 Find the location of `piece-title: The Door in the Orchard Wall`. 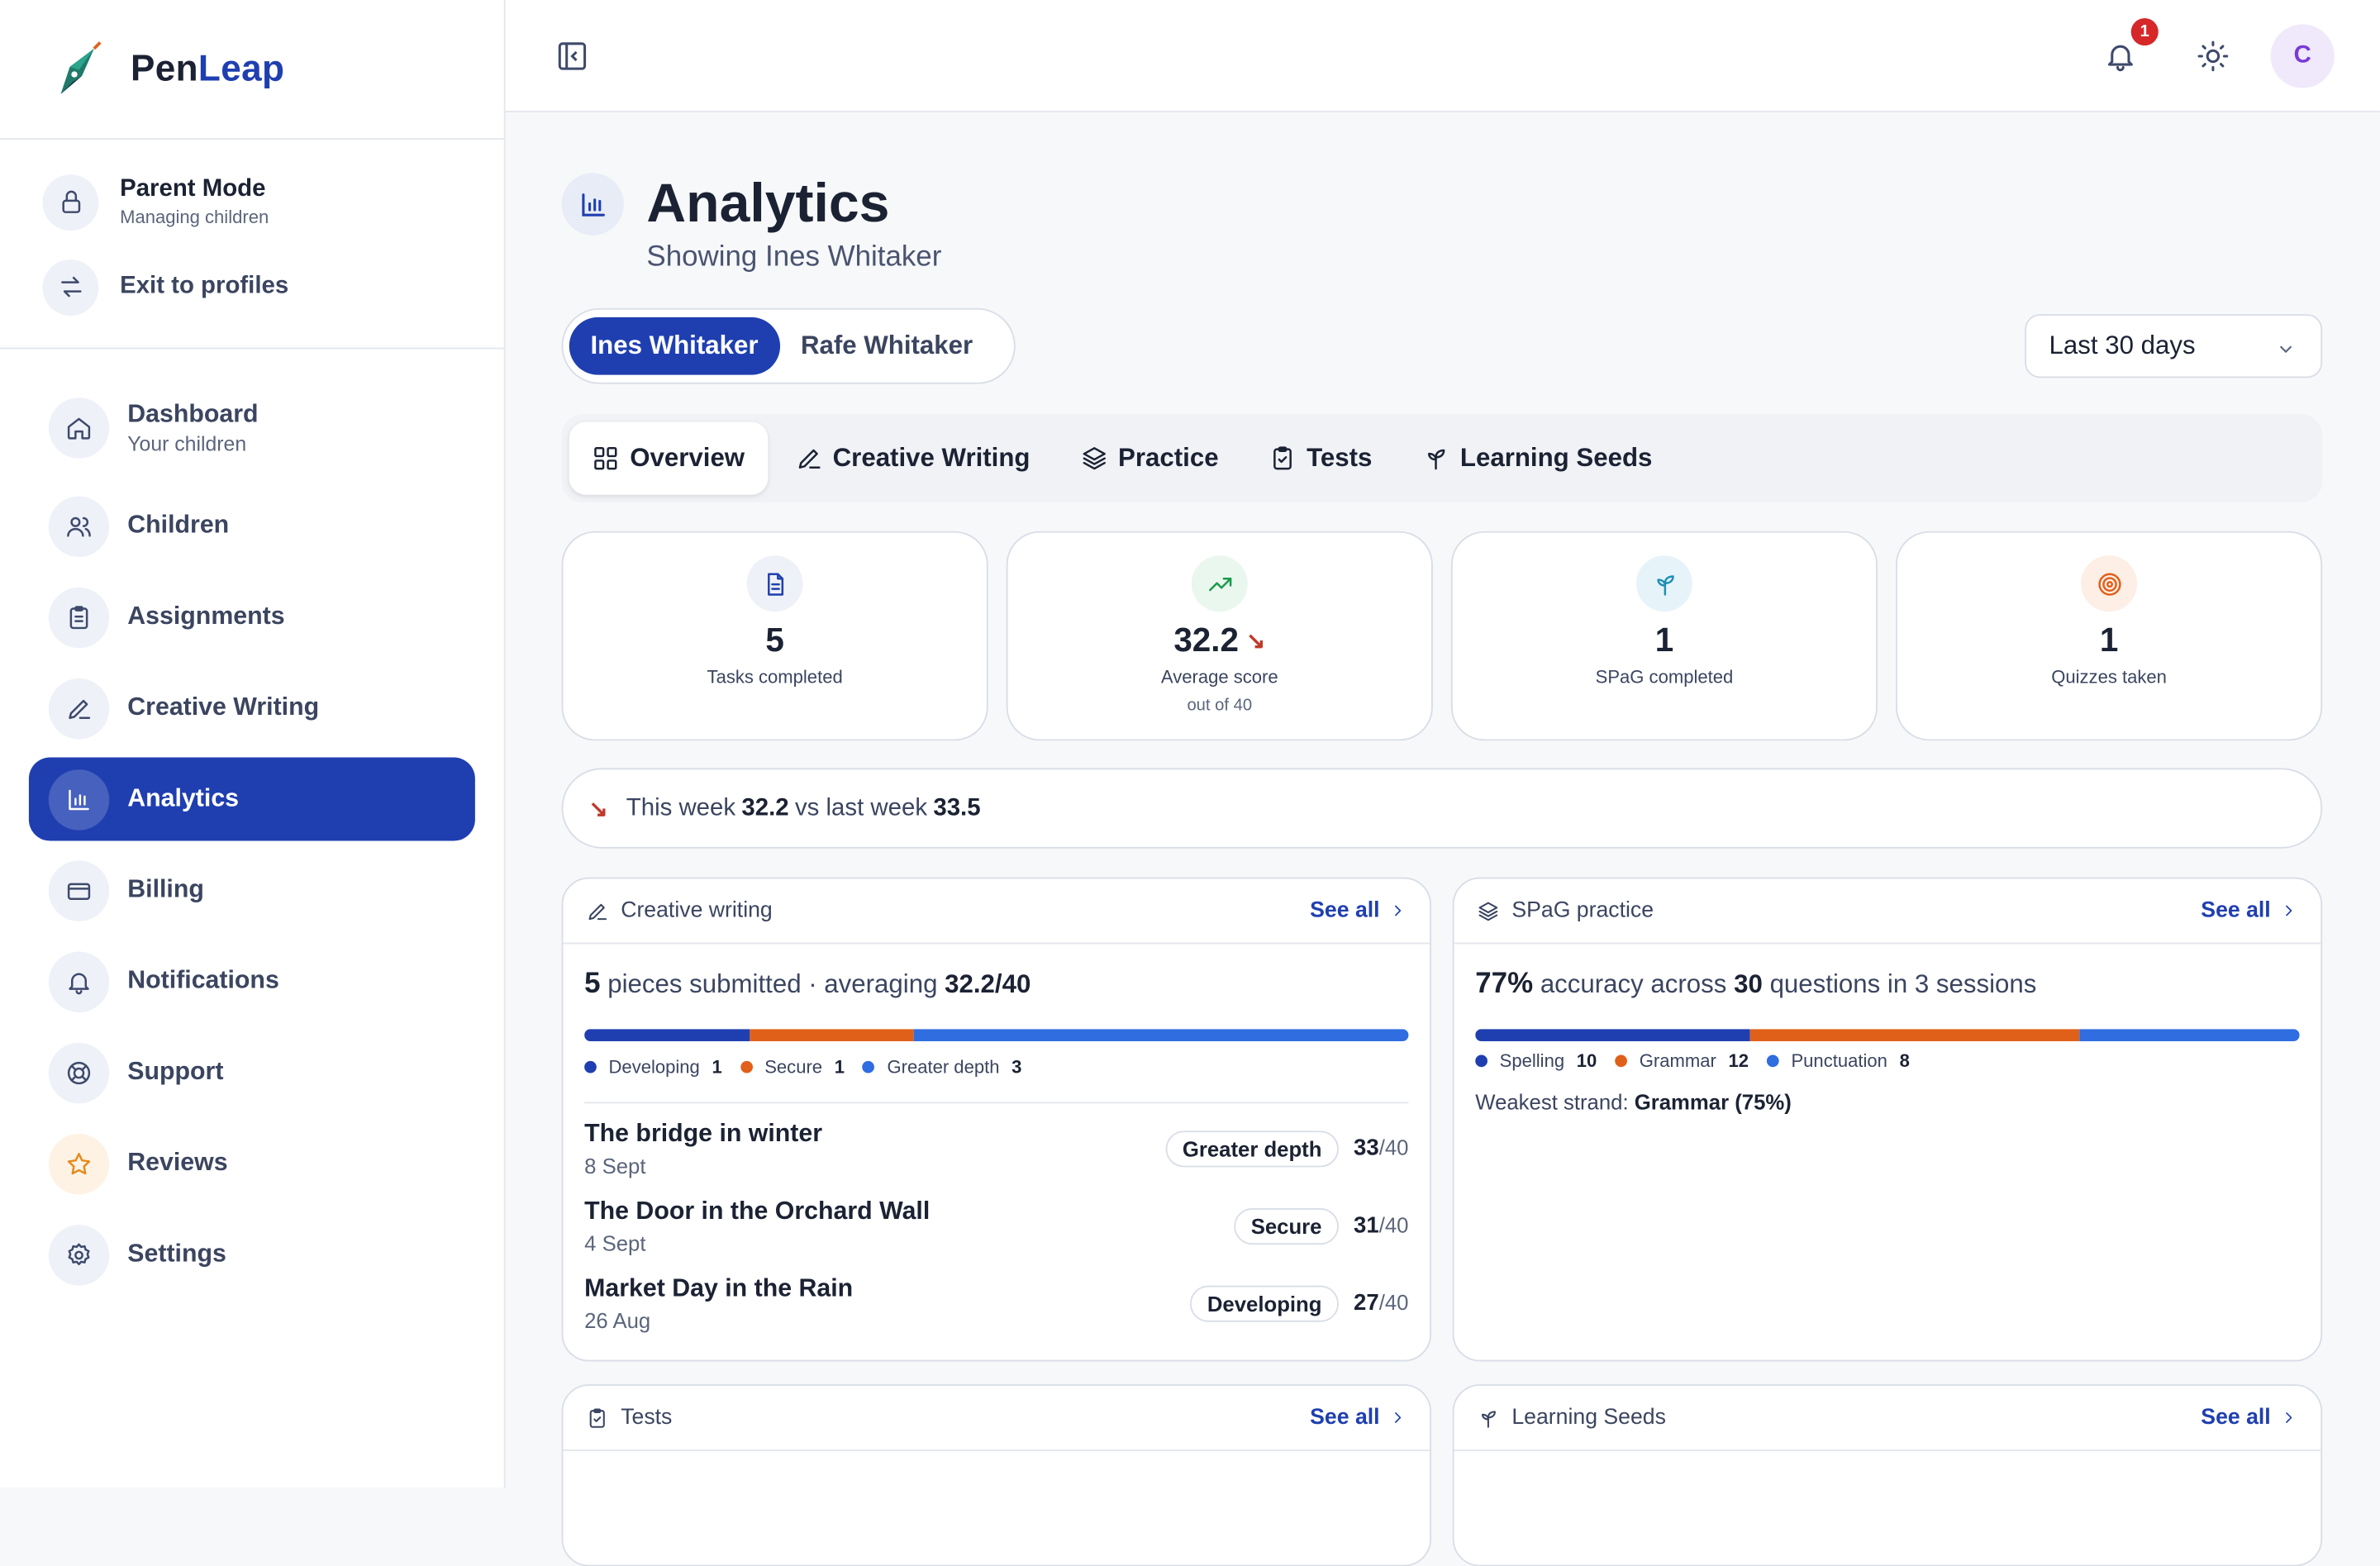

piece-title: The Door in the Orchard Wall is located at coordinates (757, 1211).